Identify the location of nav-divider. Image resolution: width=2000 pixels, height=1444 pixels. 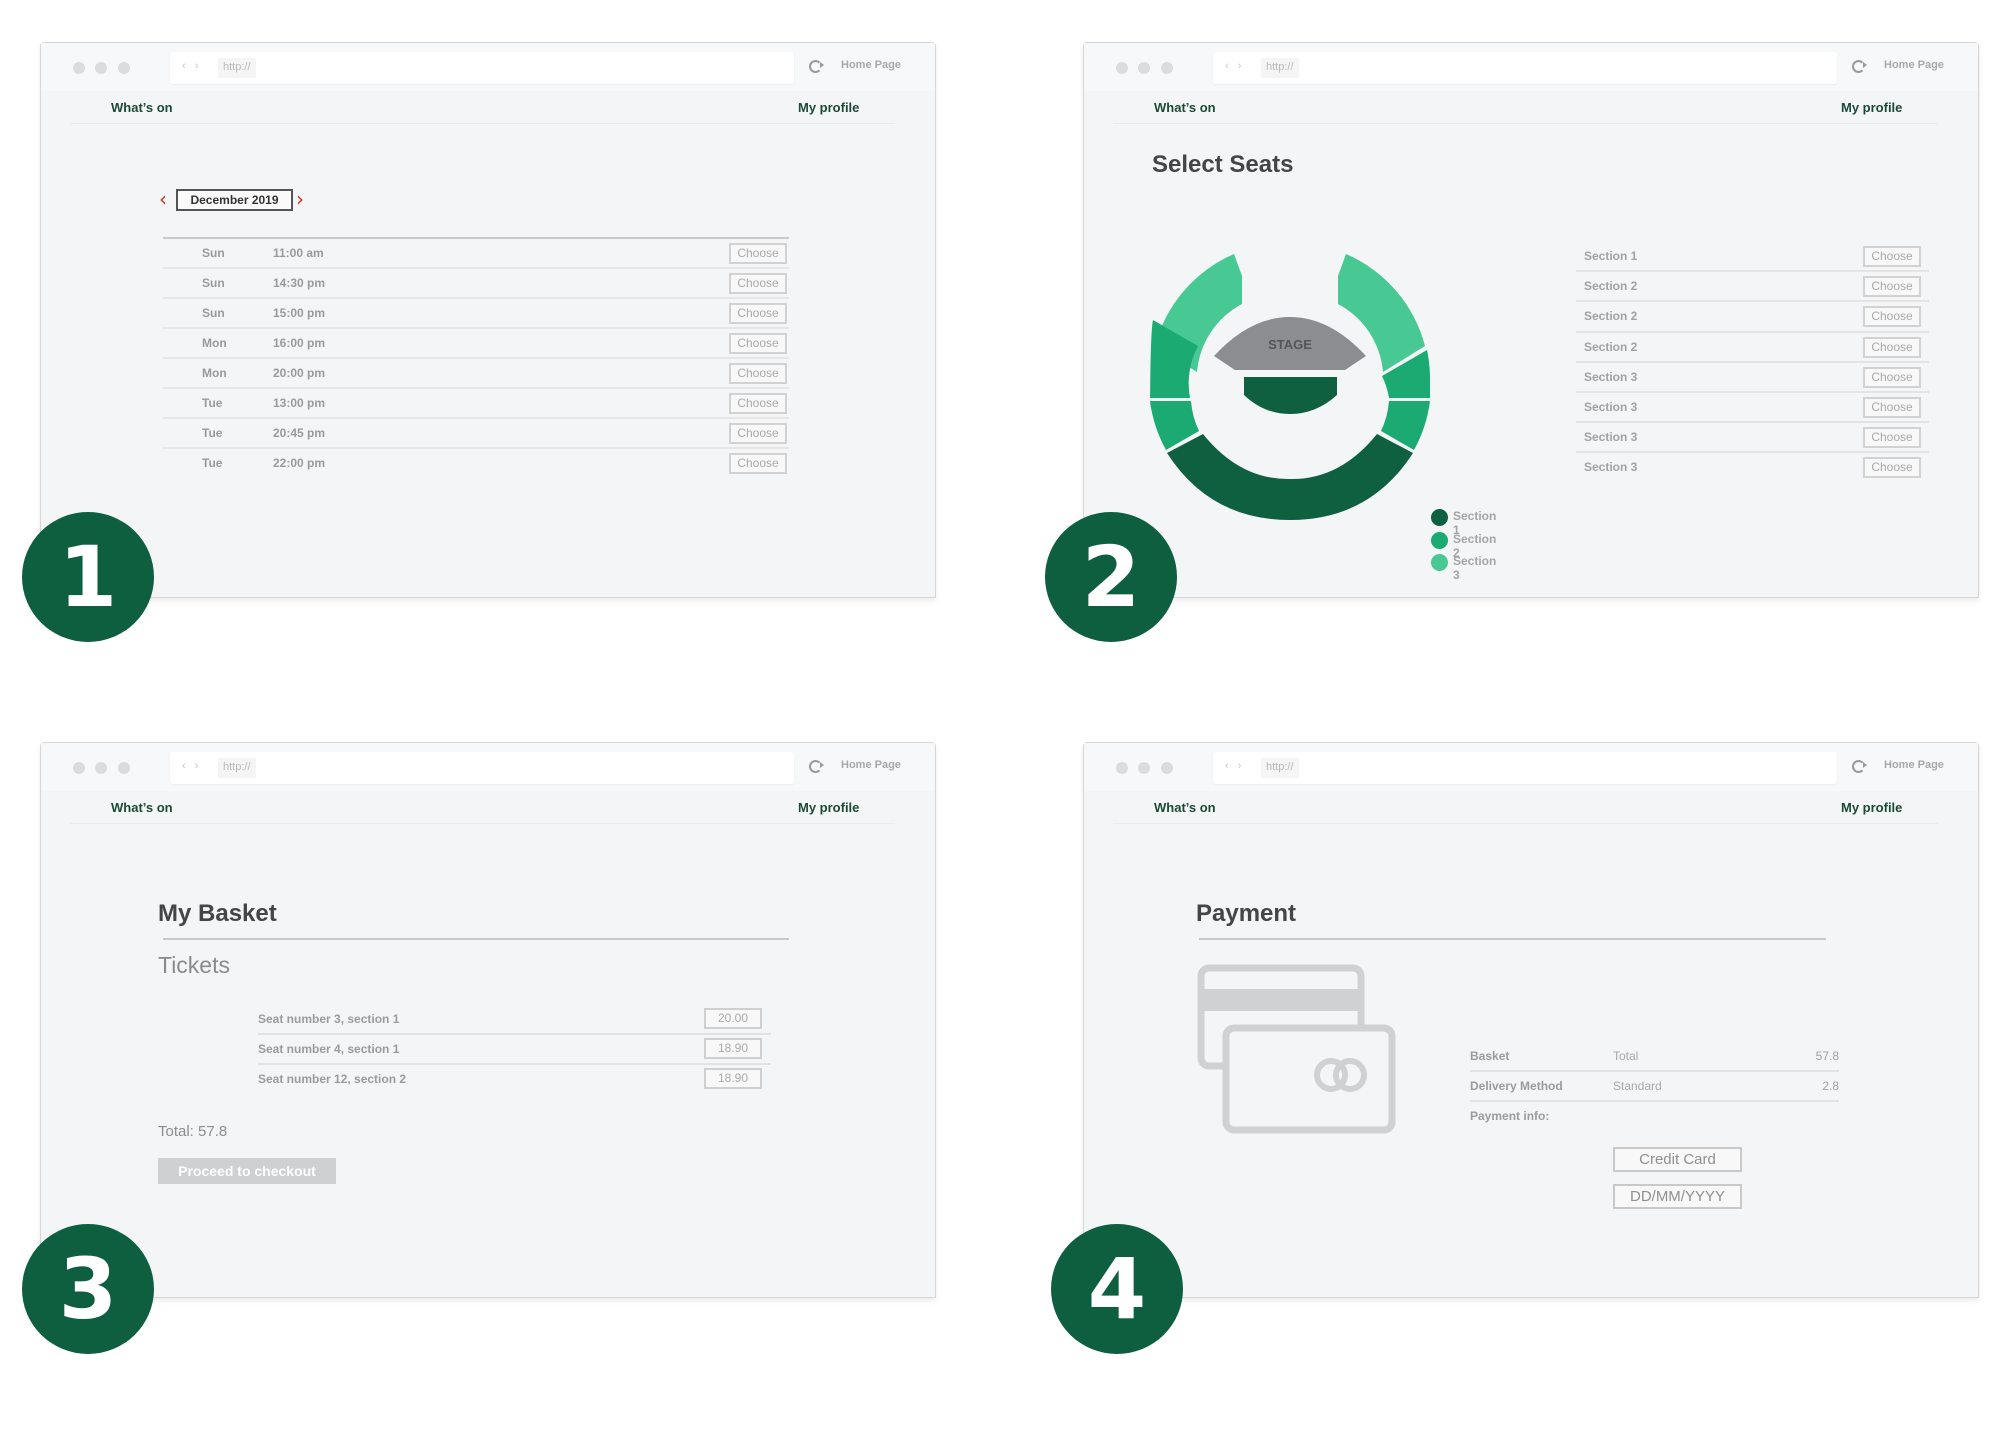
(1525, 823).